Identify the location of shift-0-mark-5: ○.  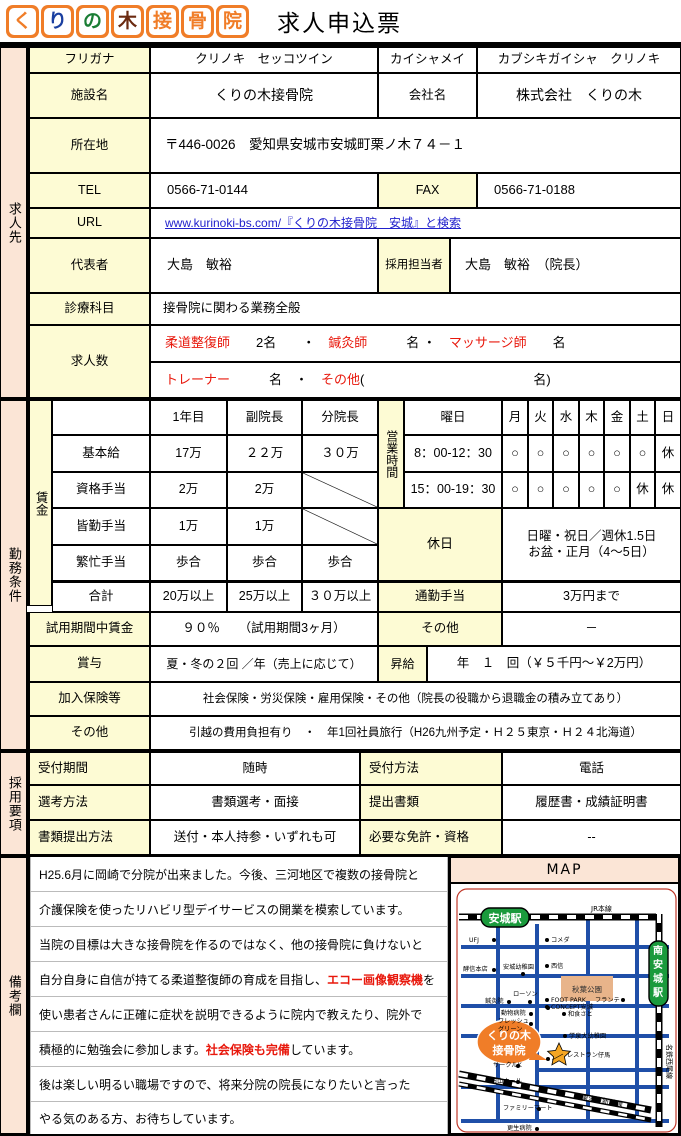
(642, 453).